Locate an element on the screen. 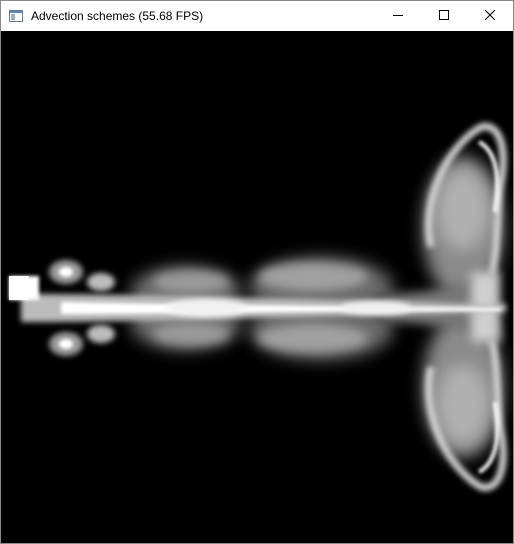 This screenshot has height=544, width=514. app-window-icon is located at coordinates (16, 15).